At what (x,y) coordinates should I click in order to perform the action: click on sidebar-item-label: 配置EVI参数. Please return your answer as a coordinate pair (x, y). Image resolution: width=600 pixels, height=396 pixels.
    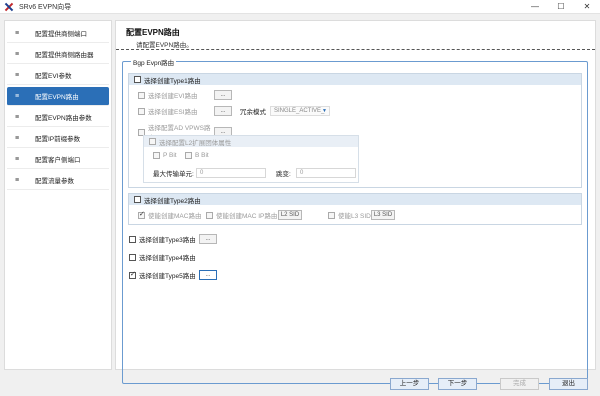
    Looking at the image, I should click on (53, 76).